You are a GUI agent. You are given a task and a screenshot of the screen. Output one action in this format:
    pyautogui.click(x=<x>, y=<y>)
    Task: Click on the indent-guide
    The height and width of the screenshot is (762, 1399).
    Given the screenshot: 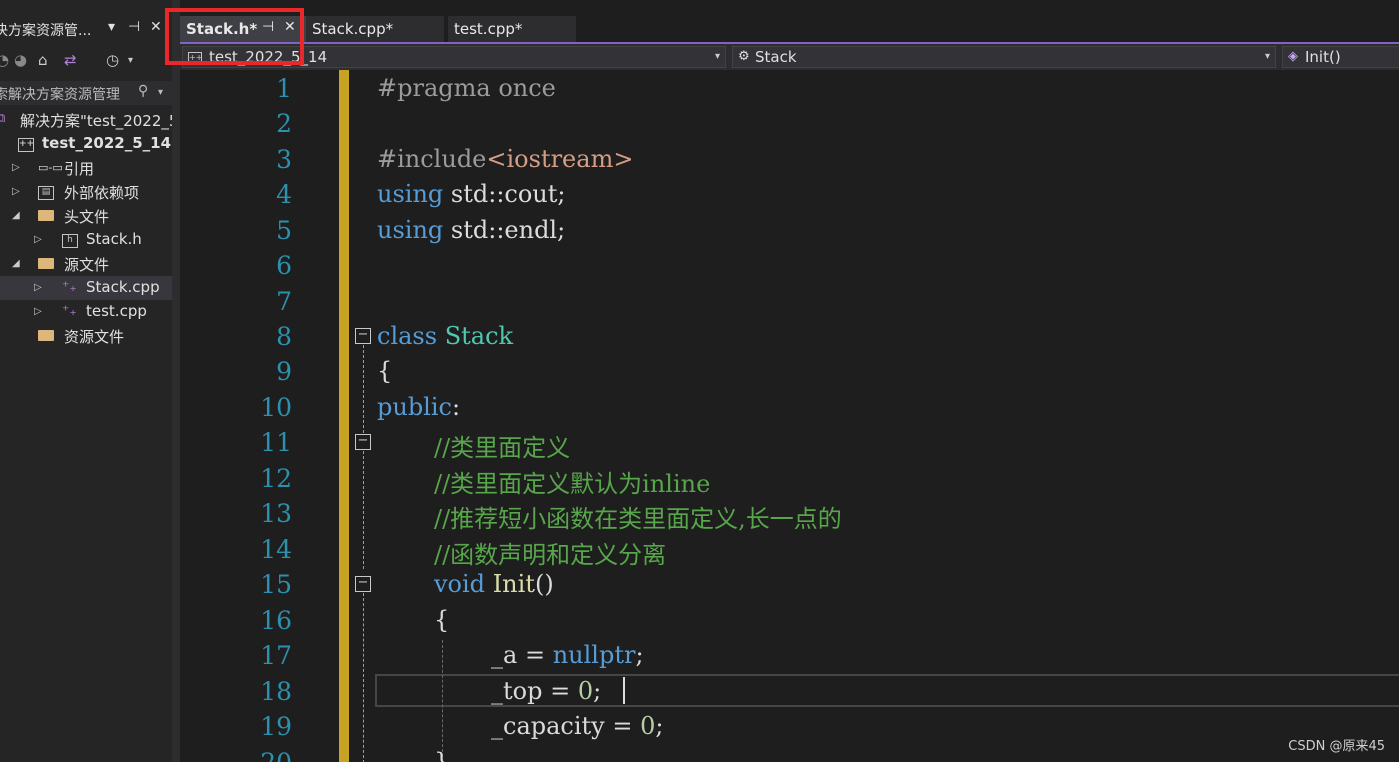 What is the action you would take?
    pyautogui.click(x=442, y=701)
    